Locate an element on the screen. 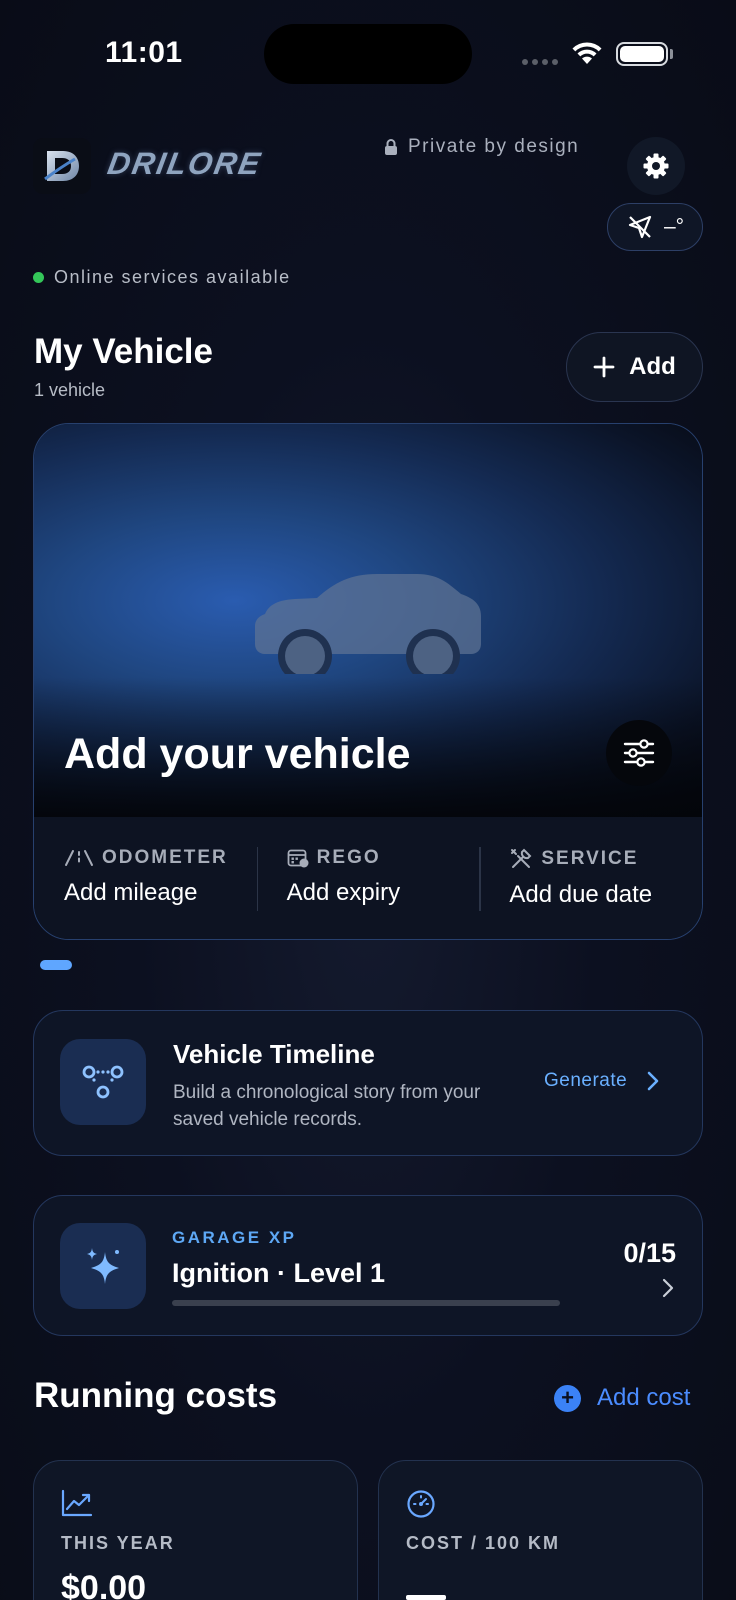 The image size is (736, 1600). plus-circle-icon: + is located at coordinates (567, 1398).